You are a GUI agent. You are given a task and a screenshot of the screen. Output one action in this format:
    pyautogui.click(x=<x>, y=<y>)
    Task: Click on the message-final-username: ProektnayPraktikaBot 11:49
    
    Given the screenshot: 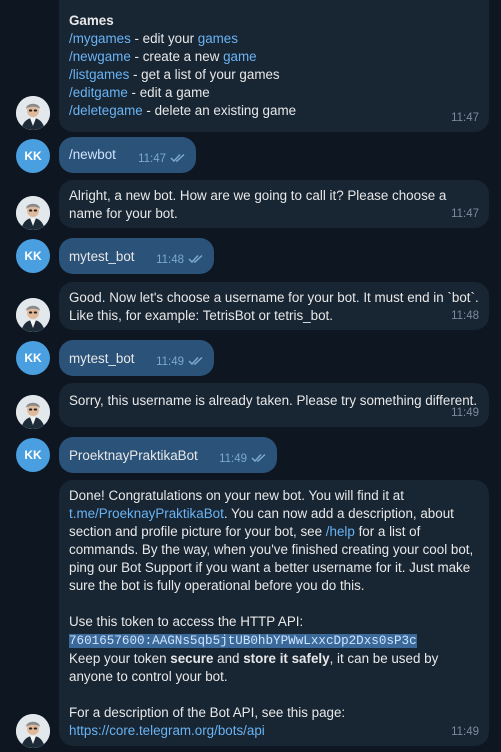 What is the action you would take?
    pyautogui.click(x=168, y=455)
    